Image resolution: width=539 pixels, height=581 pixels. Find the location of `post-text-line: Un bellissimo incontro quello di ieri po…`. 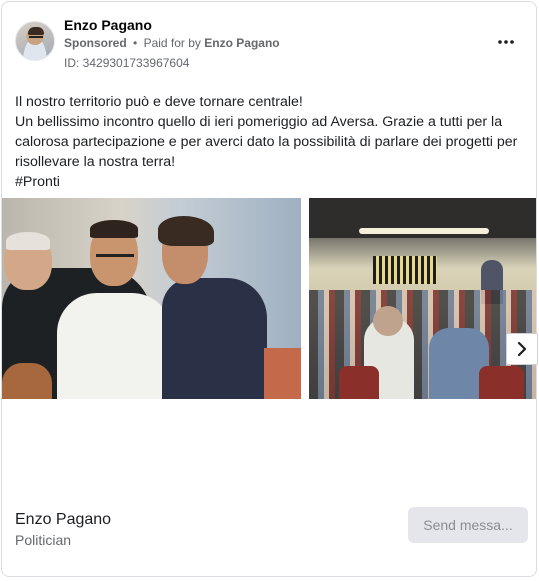

post-text-line: Un bellissimo incontro quello di ieri po… is located at coordinates (259, 122).